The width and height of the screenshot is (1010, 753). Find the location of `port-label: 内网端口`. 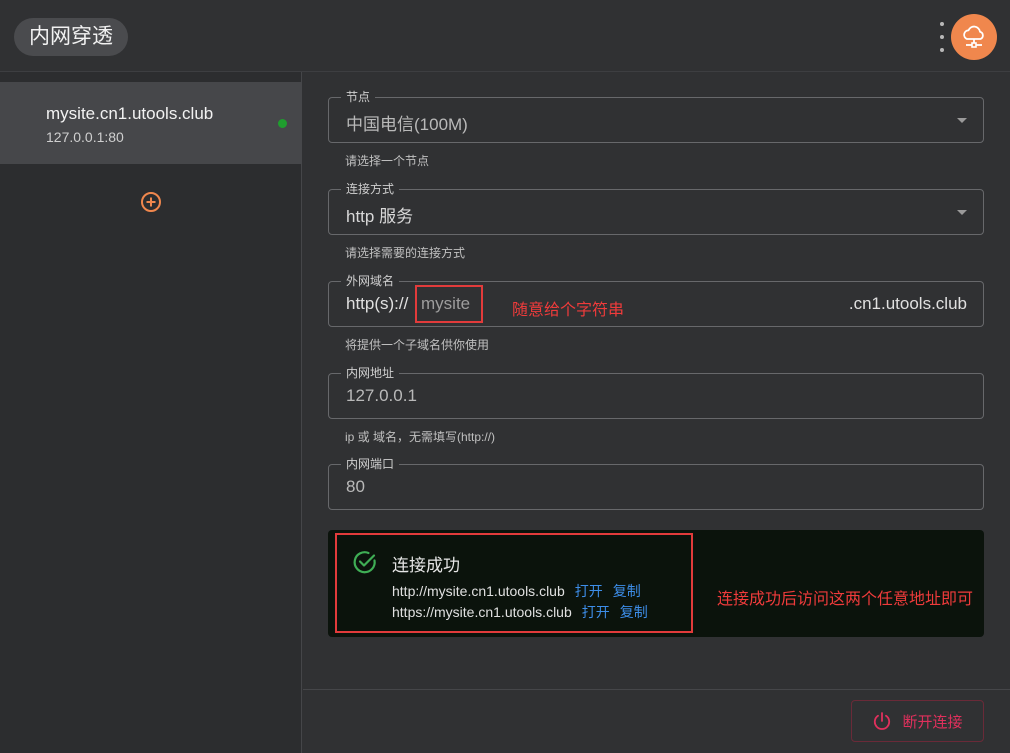

port-label: 内网端口 is located at coordinates (370, 464).